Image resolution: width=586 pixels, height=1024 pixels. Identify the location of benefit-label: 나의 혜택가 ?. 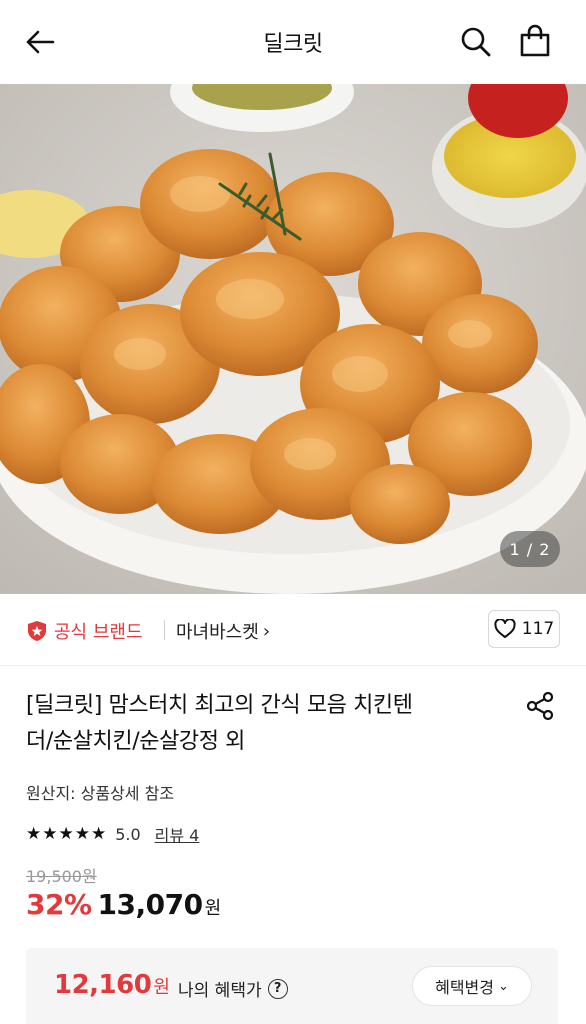
(233, 988).